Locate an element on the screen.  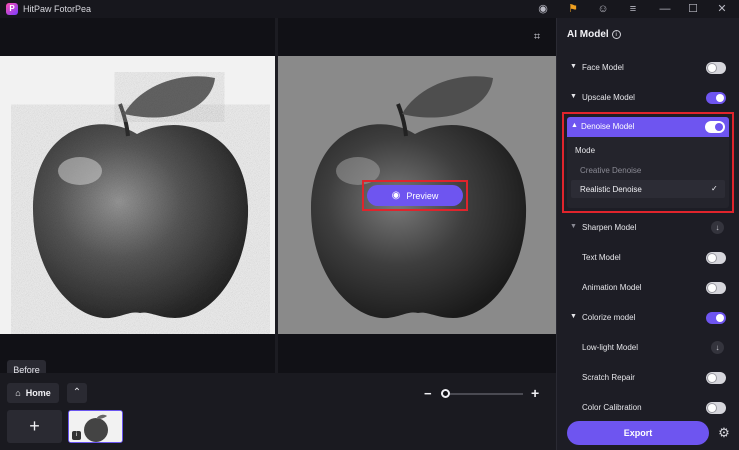
model-label: Sharpen Model is located at coordinates (609, 227).